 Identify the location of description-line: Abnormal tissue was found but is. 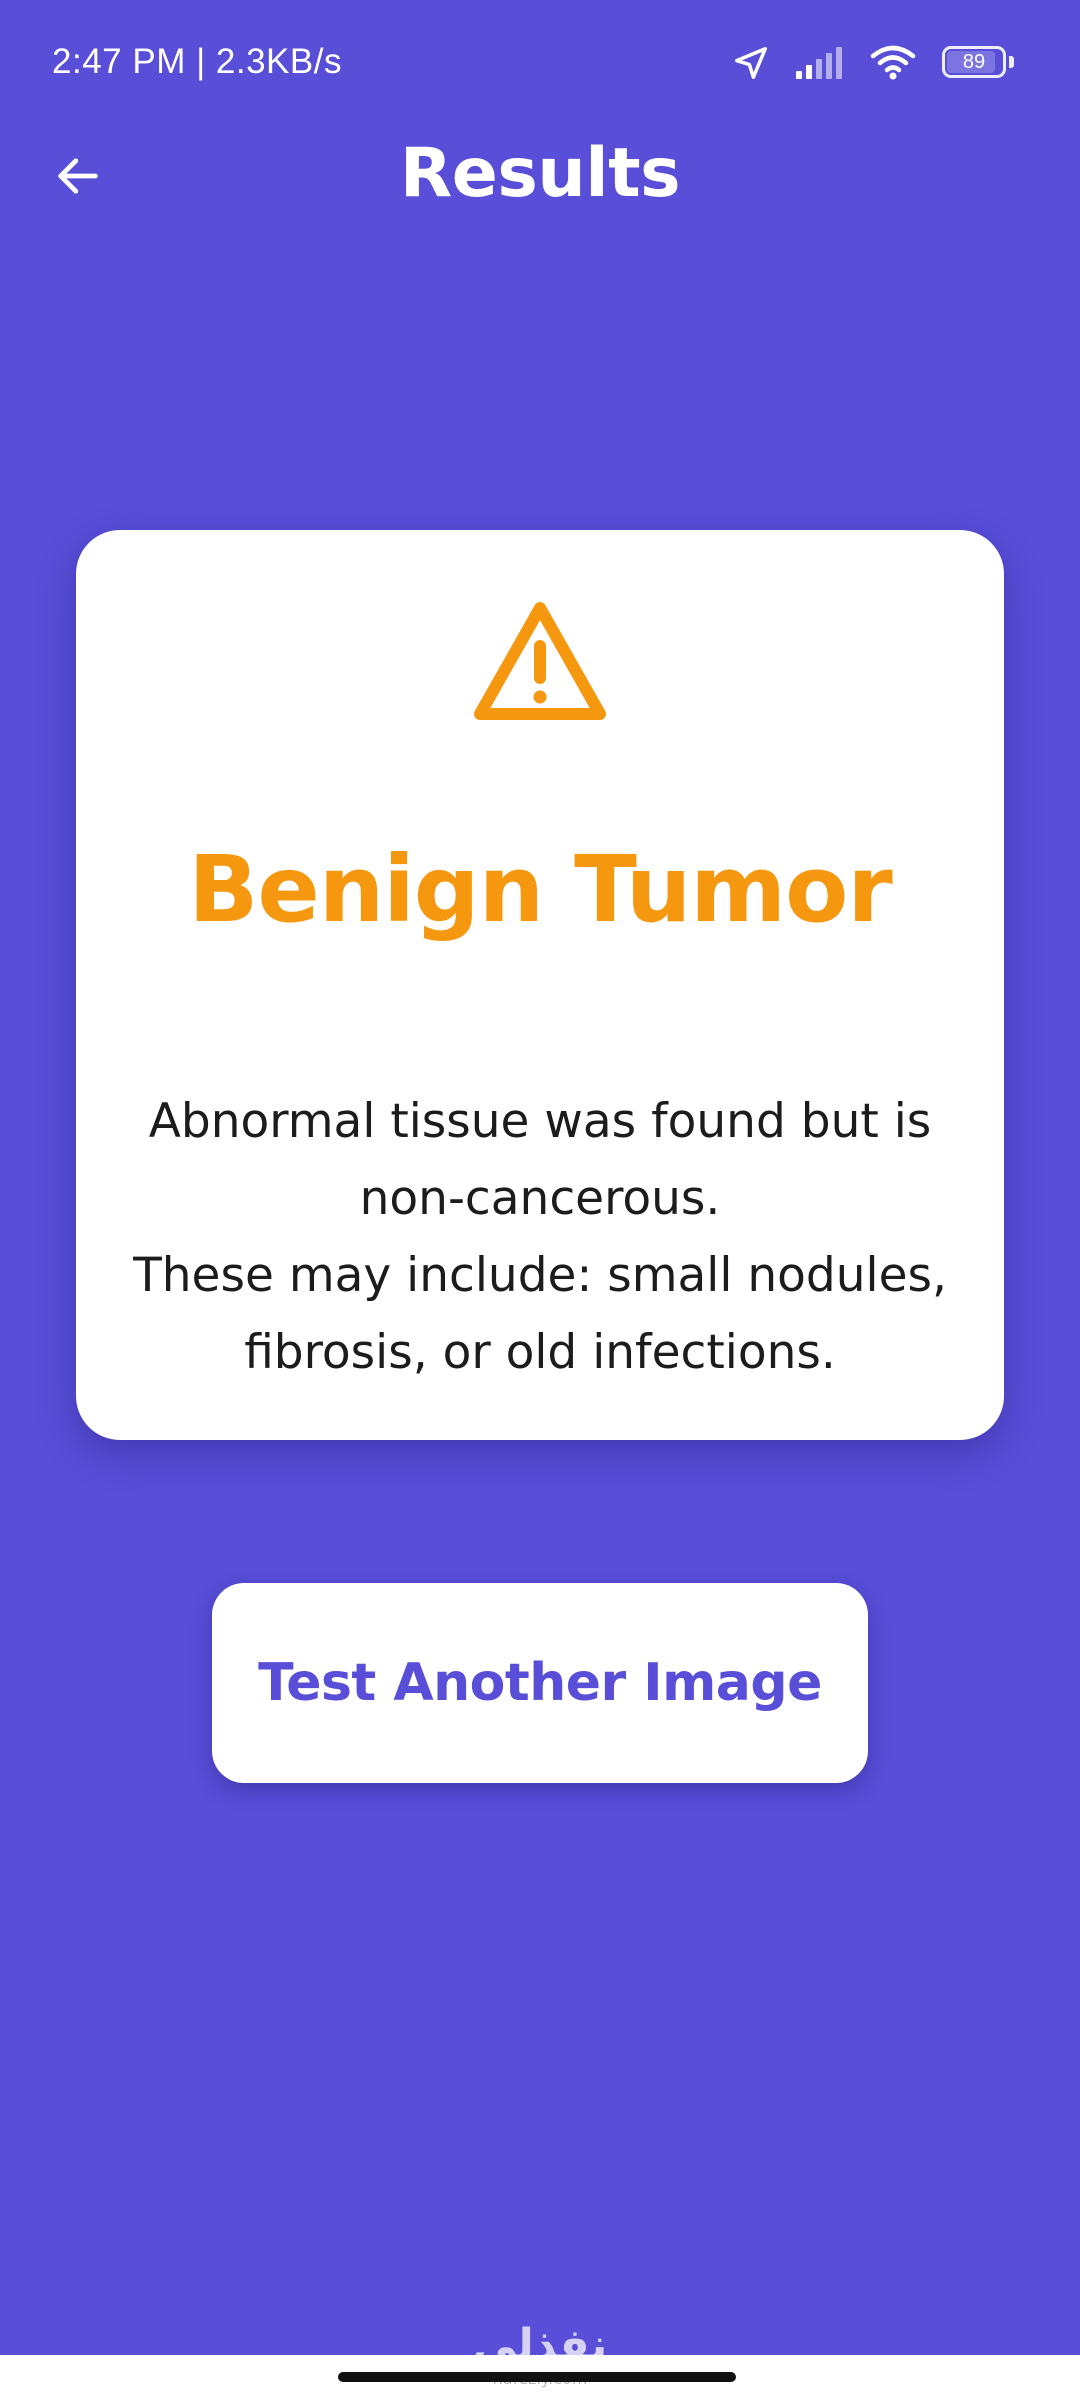
(540, 1121).